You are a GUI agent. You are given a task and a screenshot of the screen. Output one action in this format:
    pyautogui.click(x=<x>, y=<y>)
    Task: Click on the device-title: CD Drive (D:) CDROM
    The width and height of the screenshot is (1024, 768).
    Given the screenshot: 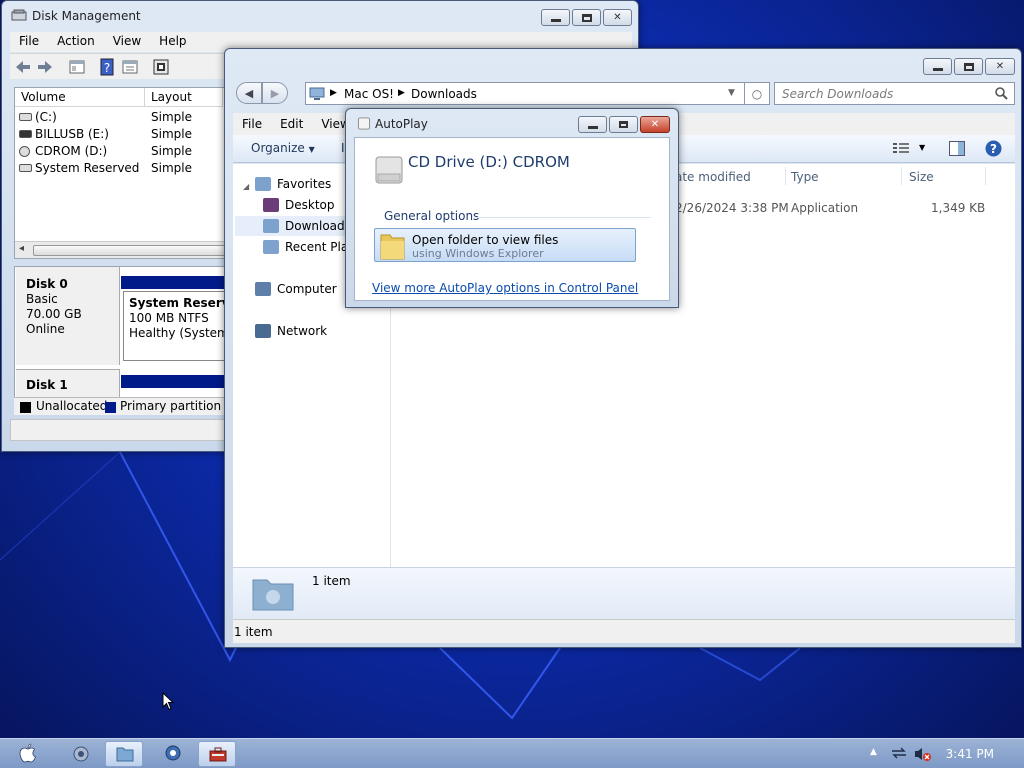 What is the action you would take?
    pyautogui.click(x=489, y=162)
    